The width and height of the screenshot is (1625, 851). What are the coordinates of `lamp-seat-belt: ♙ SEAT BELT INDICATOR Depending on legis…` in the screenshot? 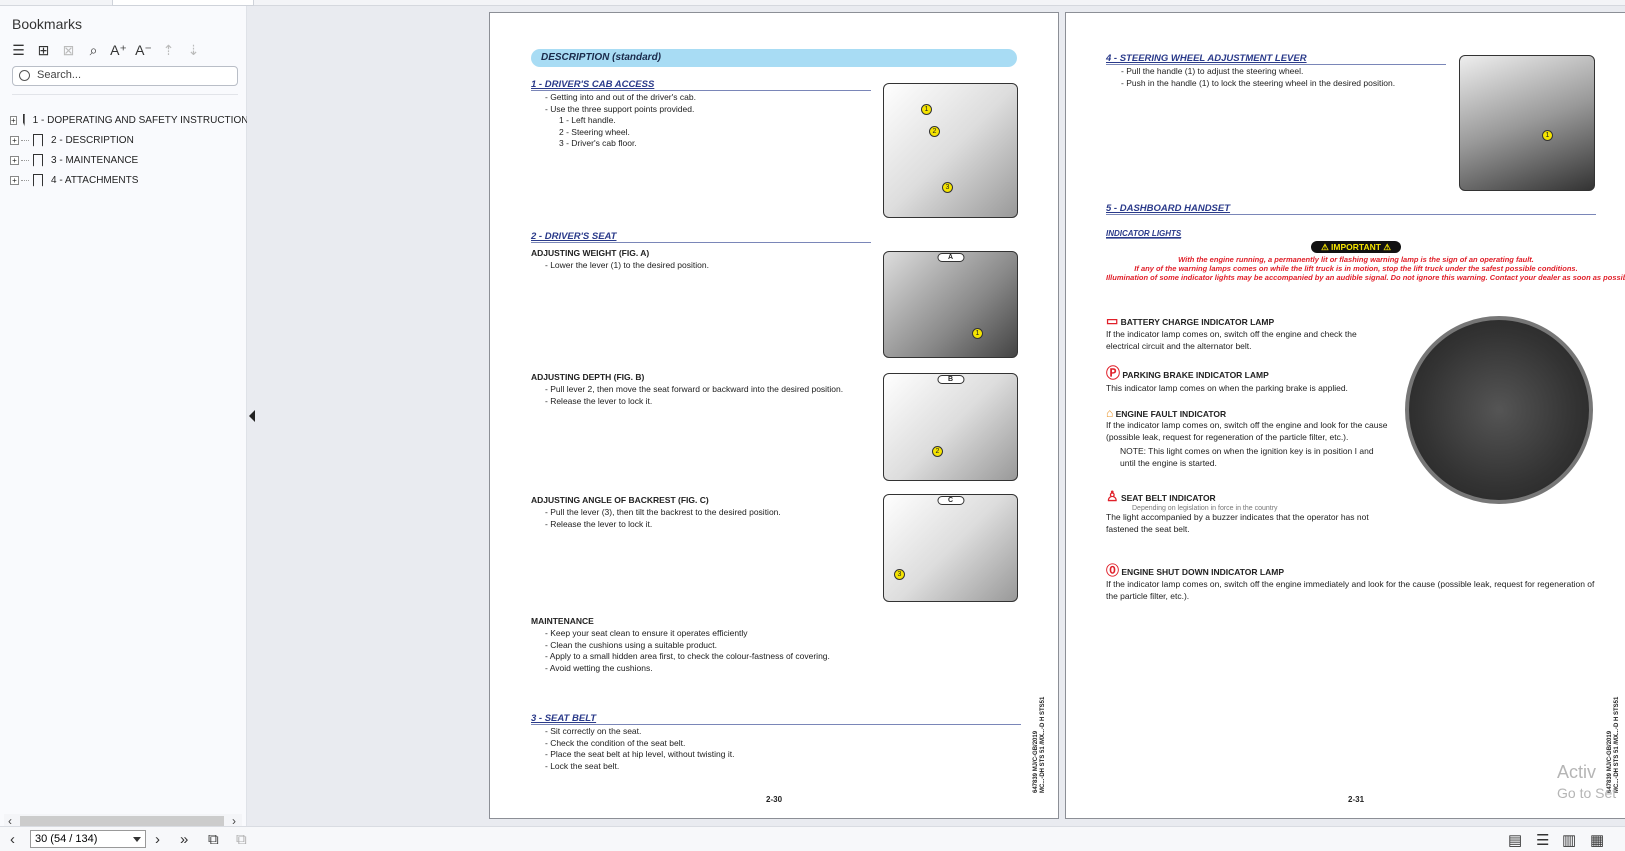 It's located at (1237, 511).